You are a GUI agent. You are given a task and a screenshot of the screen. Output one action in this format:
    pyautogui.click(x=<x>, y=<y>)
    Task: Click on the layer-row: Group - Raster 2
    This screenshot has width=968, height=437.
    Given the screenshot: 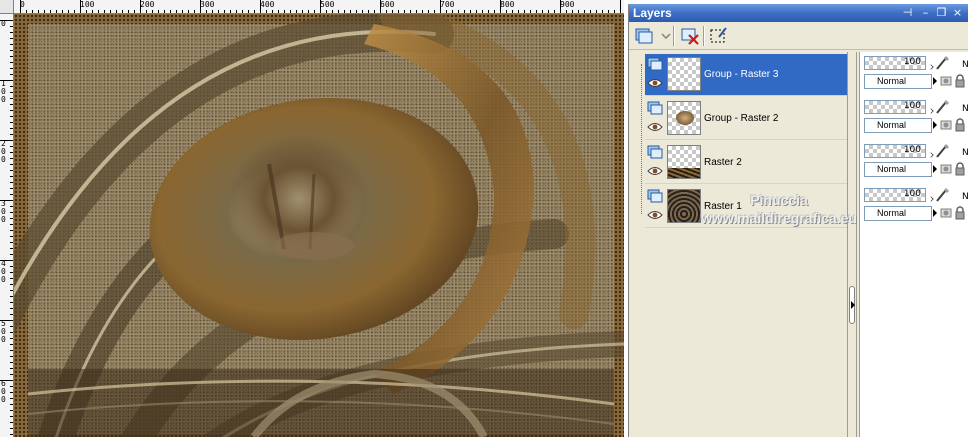 What is the action you would take?
    pyautogui.click(x=746, y=119)
    